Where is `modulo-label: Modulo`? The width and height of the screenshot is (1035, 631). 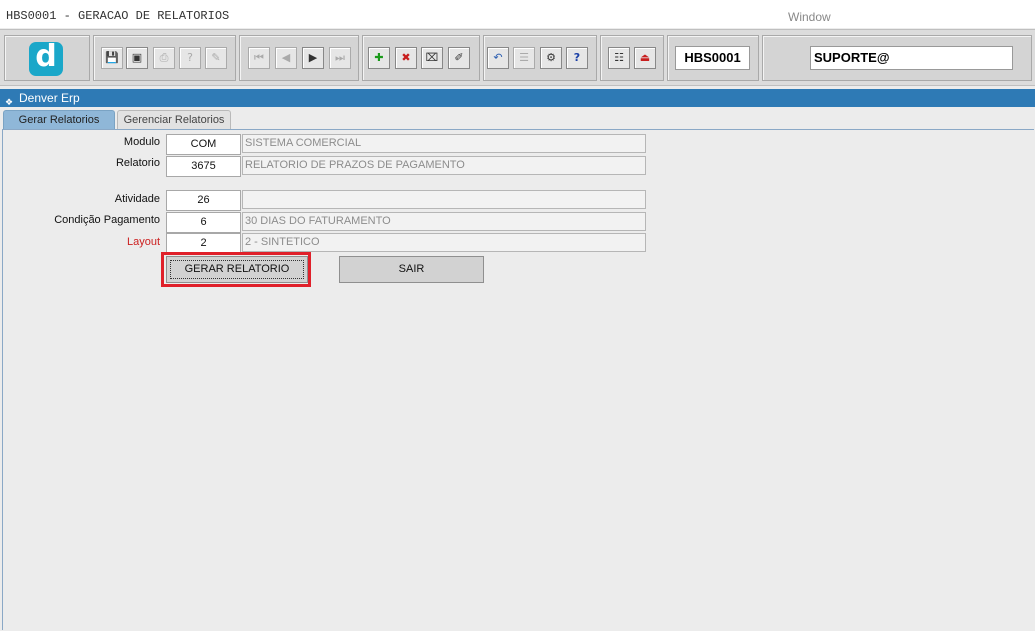 modulo-label: Modulo is located at coordinates (141, 142).